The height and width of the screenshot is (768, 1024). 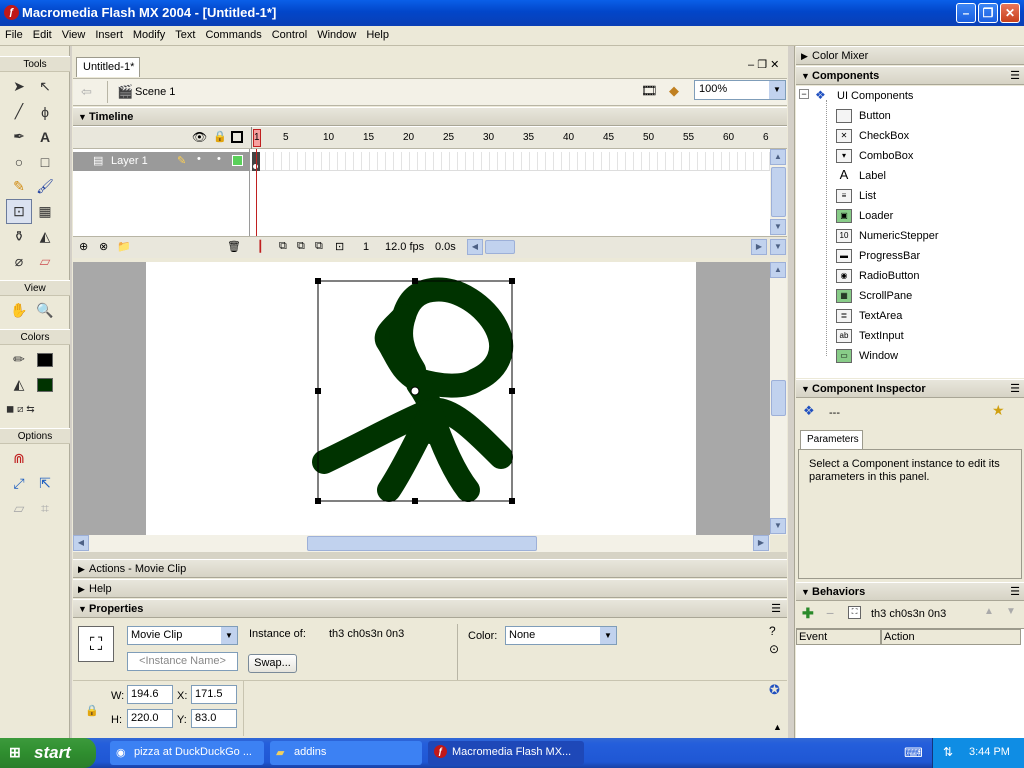 I want to click on height-input: 220.0, so click(x=150, y=718).